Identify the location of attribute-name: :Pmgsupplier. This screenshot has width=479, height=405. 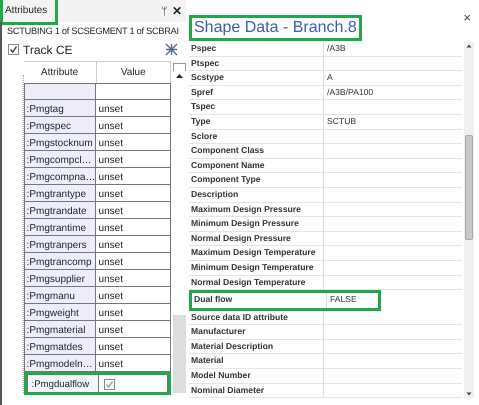
(60, 278).